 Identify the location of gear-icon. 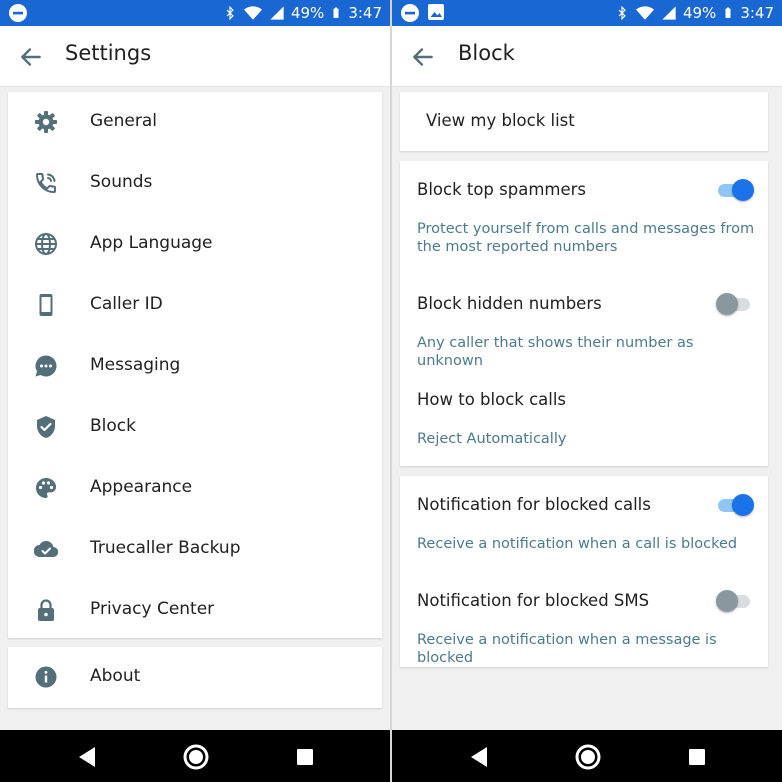
(46, 122).